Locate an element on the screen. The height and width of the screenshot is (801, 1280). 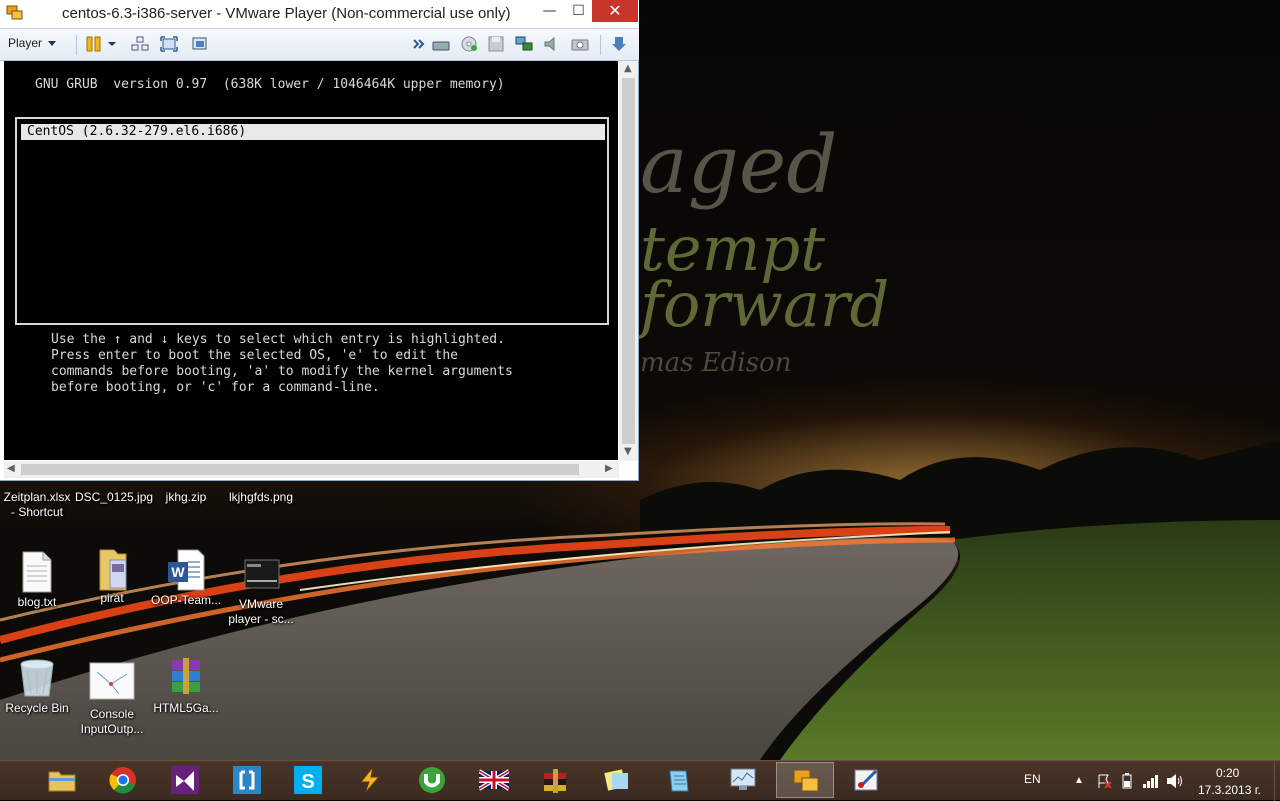
taskbar-resource-monitor is located at coordinates (743, 780).